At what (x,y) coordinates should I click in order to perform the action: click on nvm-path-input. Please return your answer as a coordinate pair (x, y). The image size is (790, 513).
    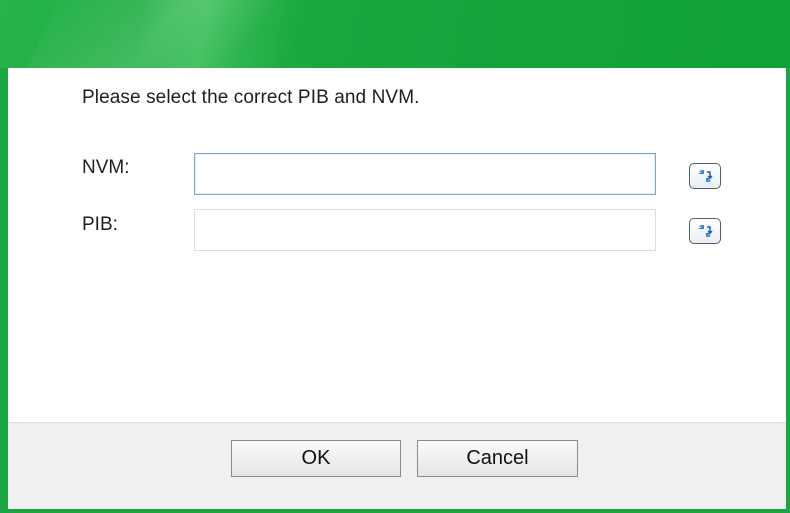
    Looking at the image, I should click on (425, 174).